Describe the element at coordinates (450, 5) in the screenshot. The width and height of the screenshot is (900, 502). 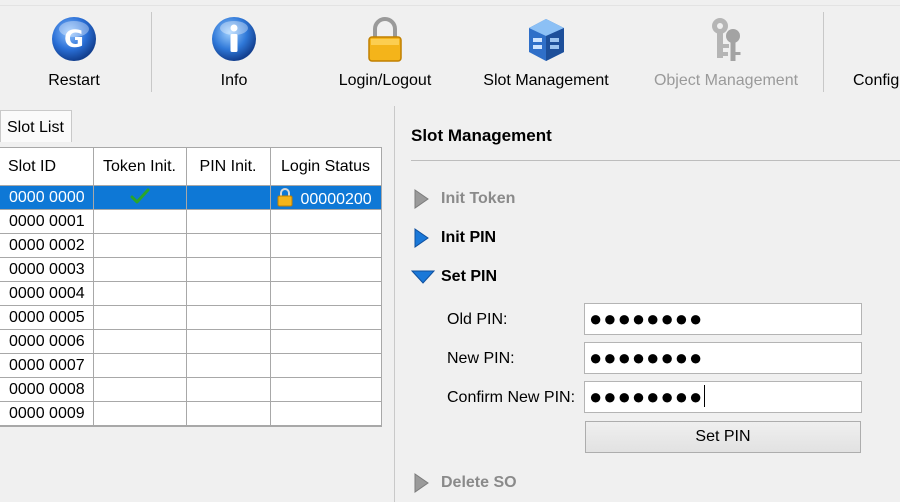
I see `toolbar-top-border` at that location.